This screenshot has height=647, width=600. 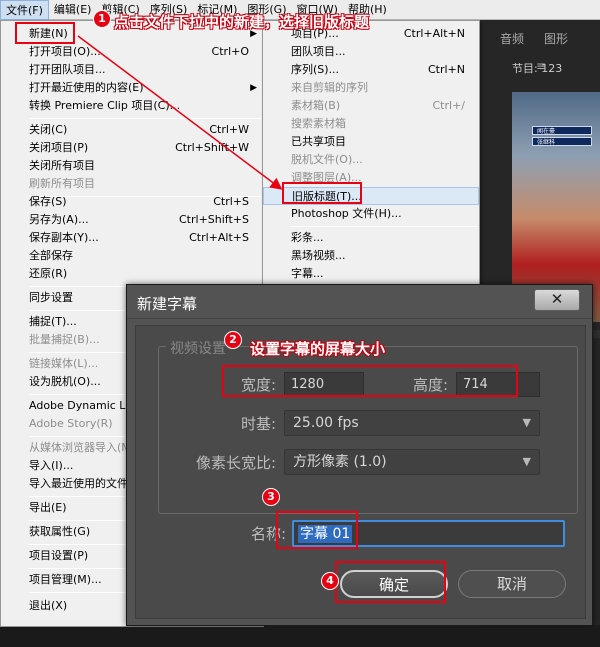 I want to click on menu-item-label: 已共享项目, so click(x=318, y=141).